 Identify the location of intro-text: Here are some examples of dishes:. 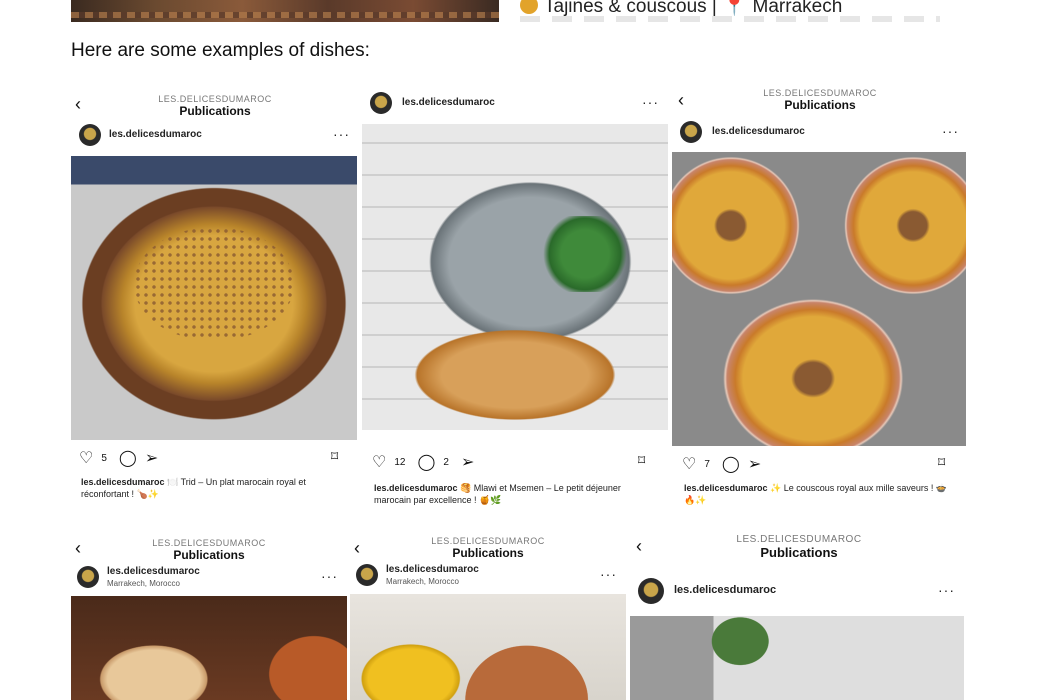
(220, 50).